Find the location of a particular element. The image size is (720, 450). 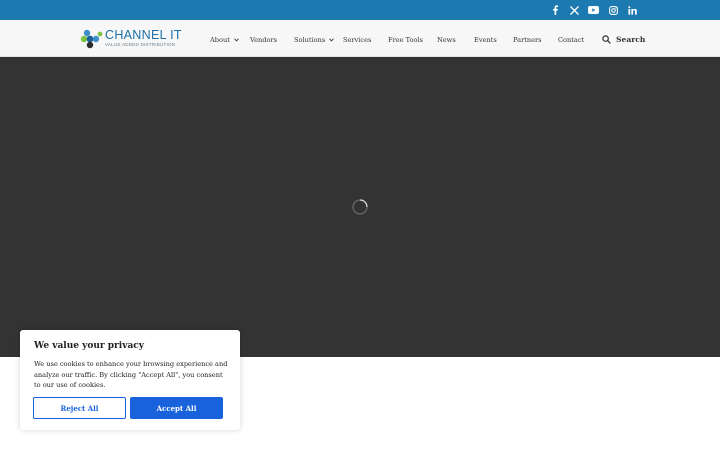

youtube-icon is located at coordinates (593, 10).